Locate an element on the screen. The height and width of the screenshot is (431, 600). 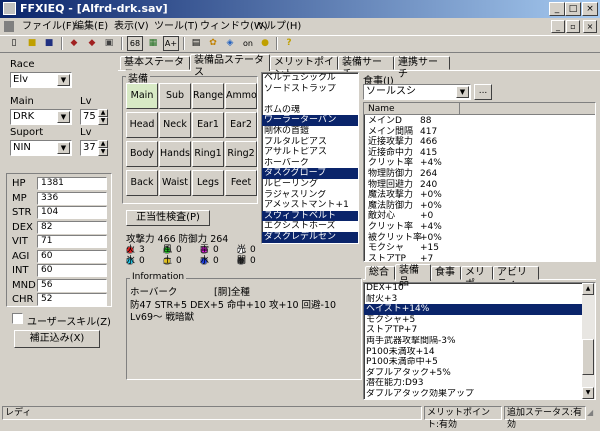
stat-table-row: クリット率+4% is located at coordinates (479, 163).